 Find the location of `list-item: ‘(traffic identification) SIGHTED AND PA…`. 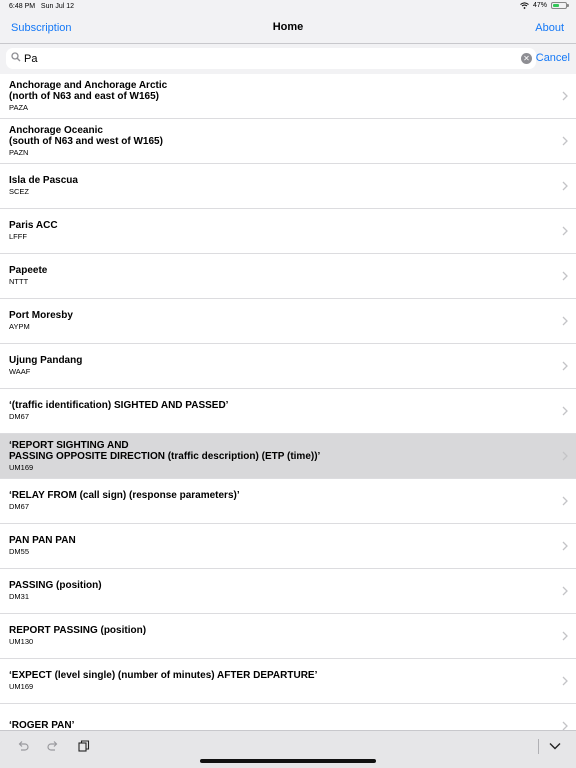

list-item: ‘(traffic identification) SIGHTED AND PA… is located at coordinates (288, 411).